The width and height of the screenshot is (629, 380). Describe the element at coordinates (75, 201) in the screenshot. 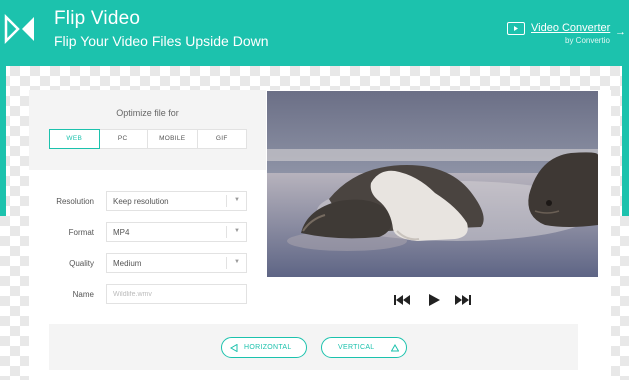

I see `resolution-label: Resolution` at that location.